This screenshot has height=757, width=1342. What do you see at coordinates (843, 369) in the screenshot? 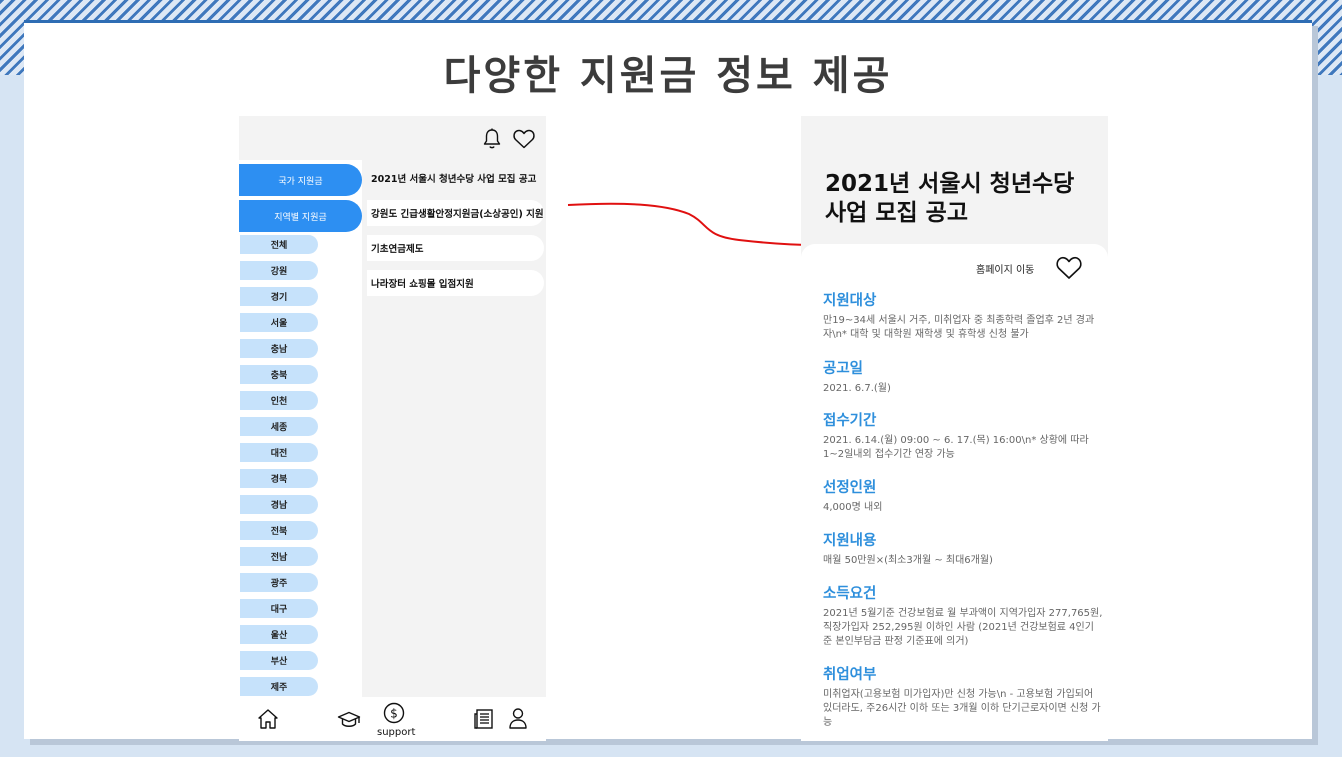
I see `section-heading: 공고일` at bounding box center [843, 369].